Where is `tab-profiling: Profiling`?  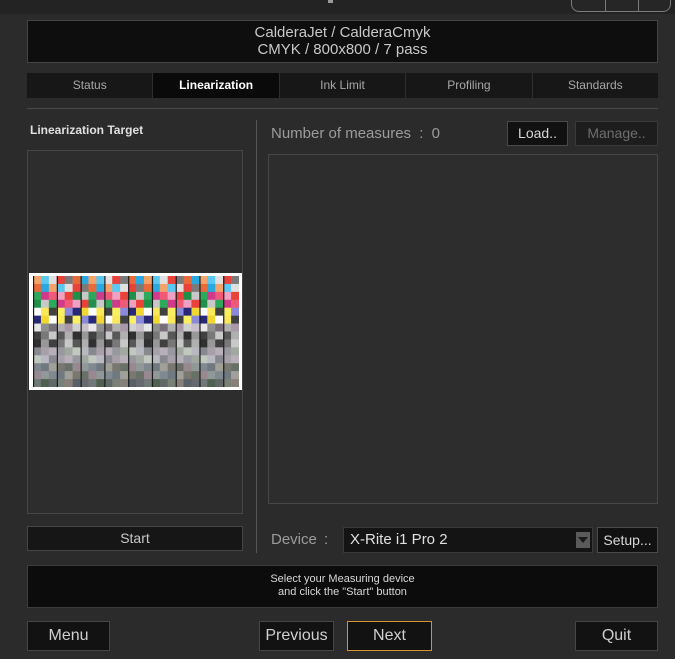
tab-profiling: Profiling is located at coordinates (469, 85).